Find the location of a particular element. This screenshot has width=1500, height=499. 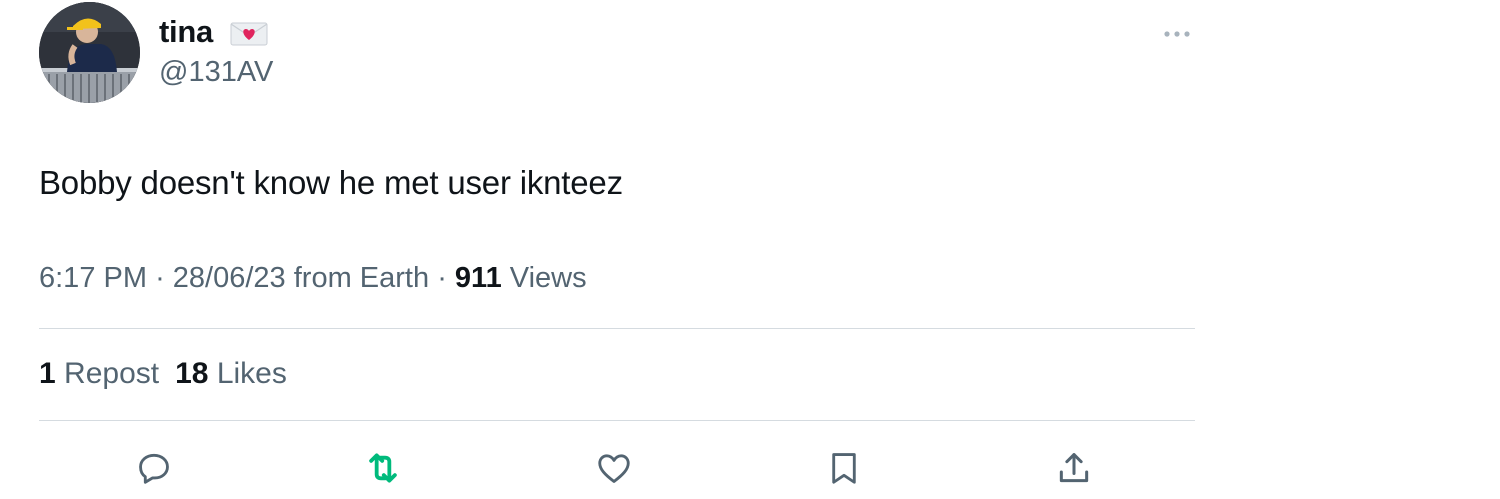

views-count: 911 is located at coordinates (478, 278).